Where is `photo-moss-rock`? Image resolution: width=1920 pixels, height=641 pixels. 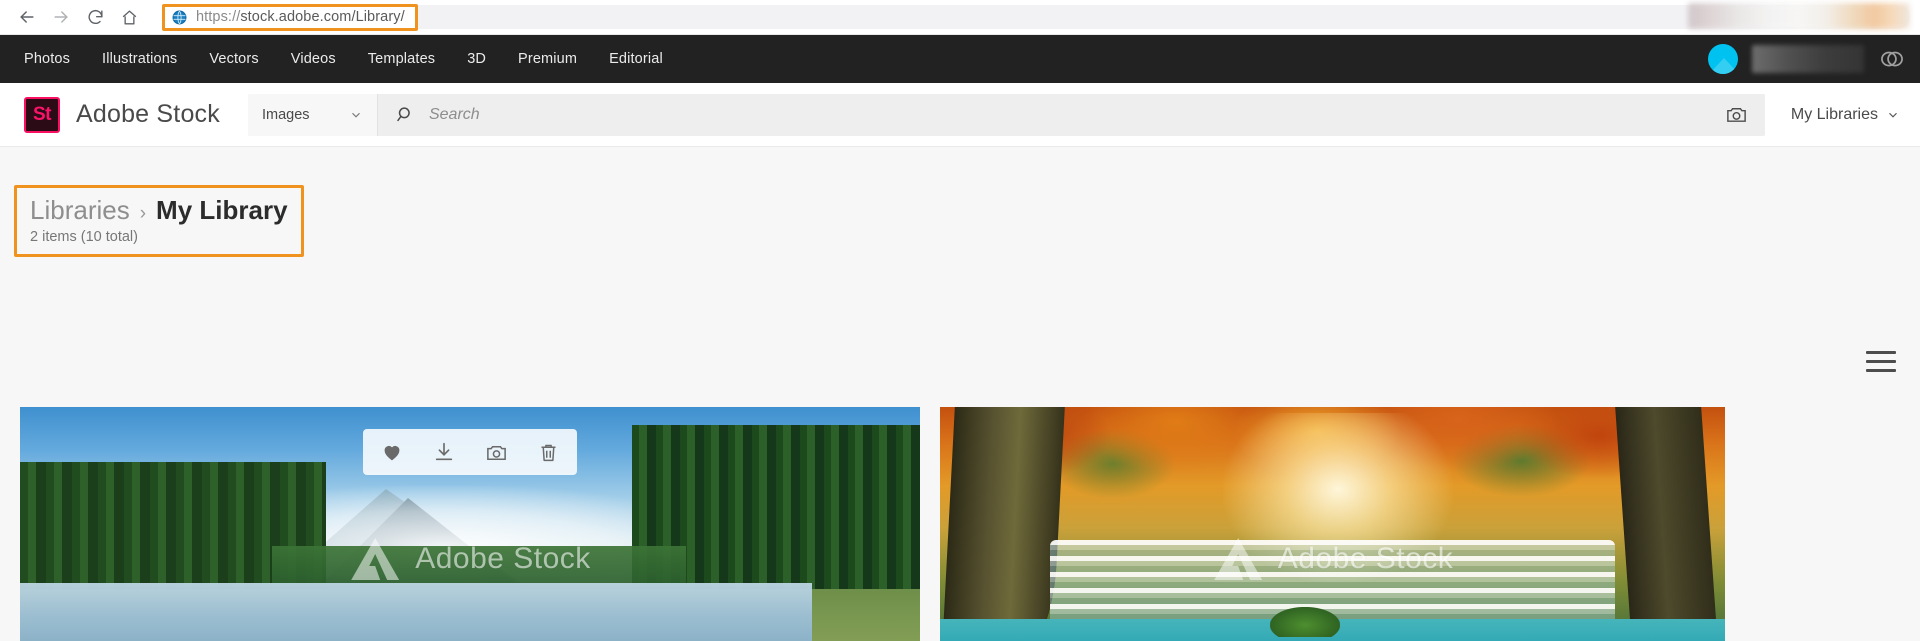
photo-moss-rock is located at coordinates (1304, 622).